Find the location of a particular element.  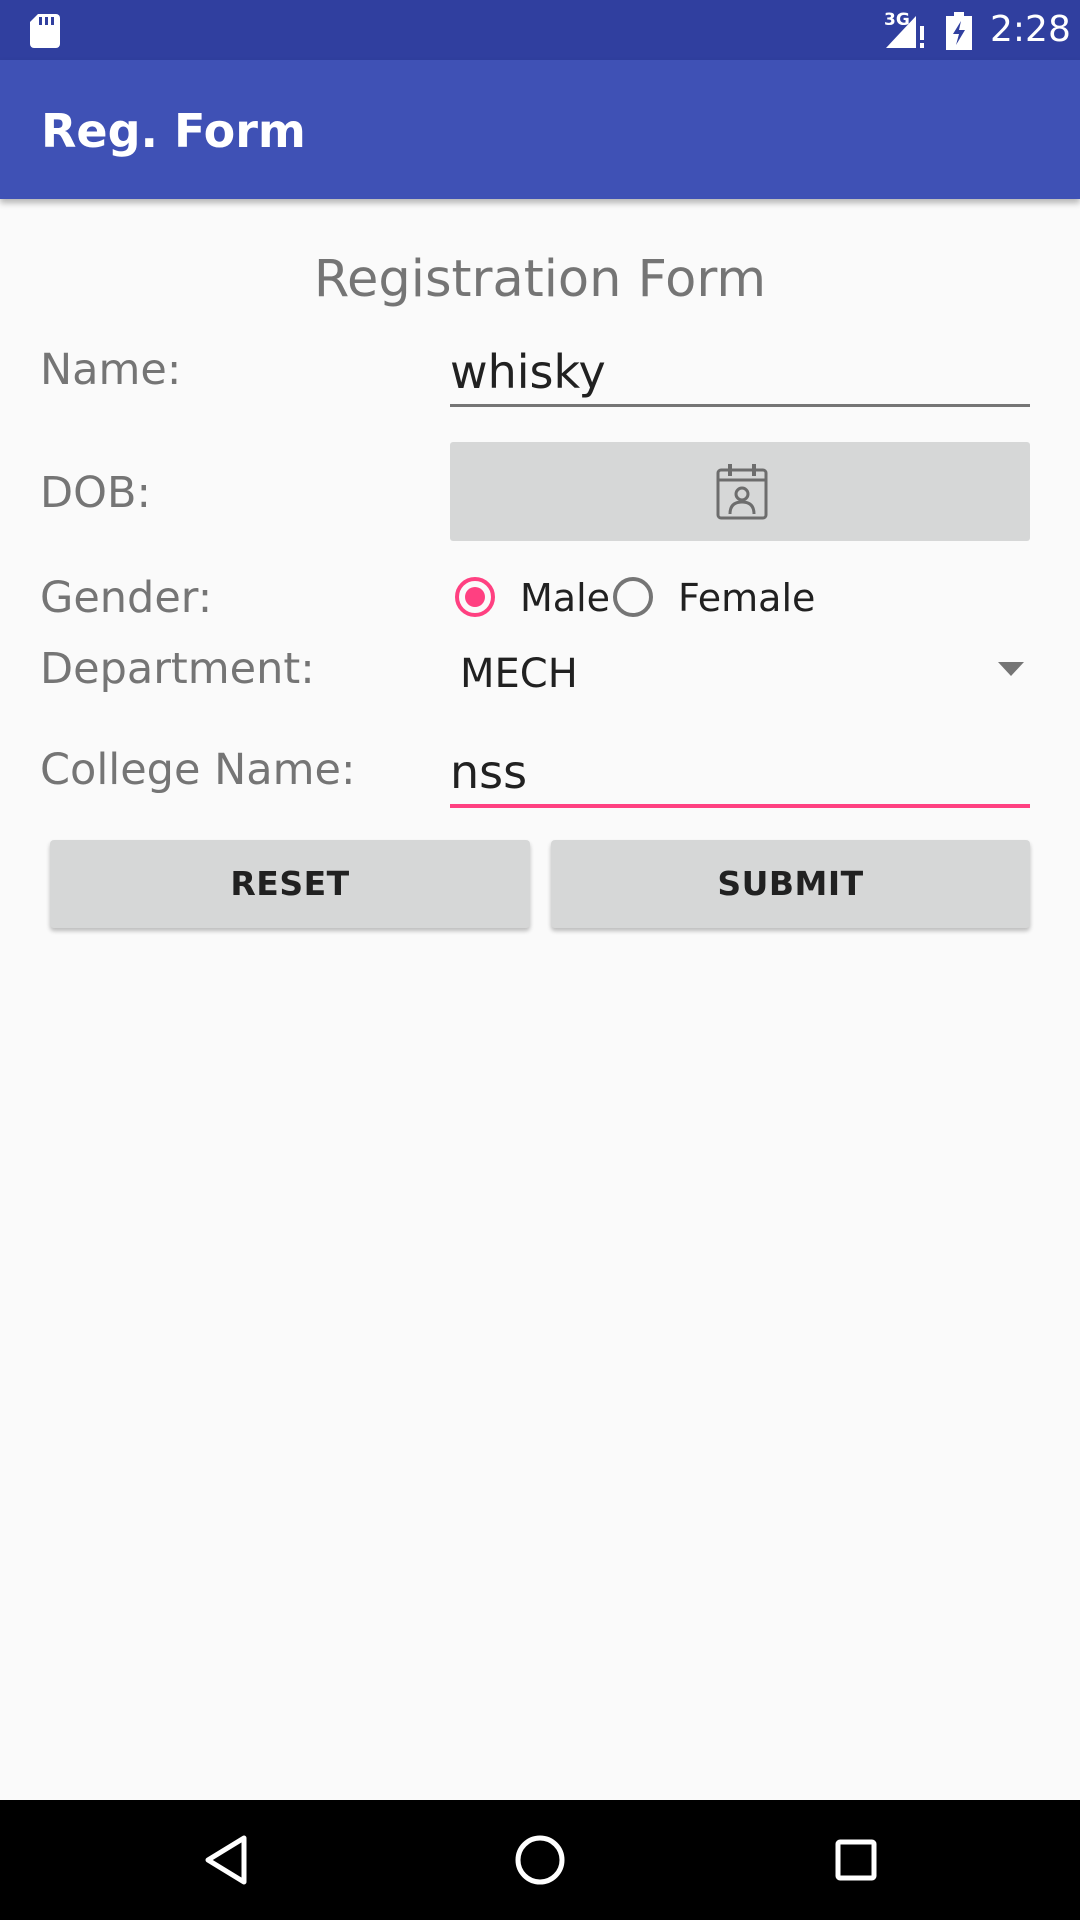

navigation-bar is located at coordinates (540, 1860).